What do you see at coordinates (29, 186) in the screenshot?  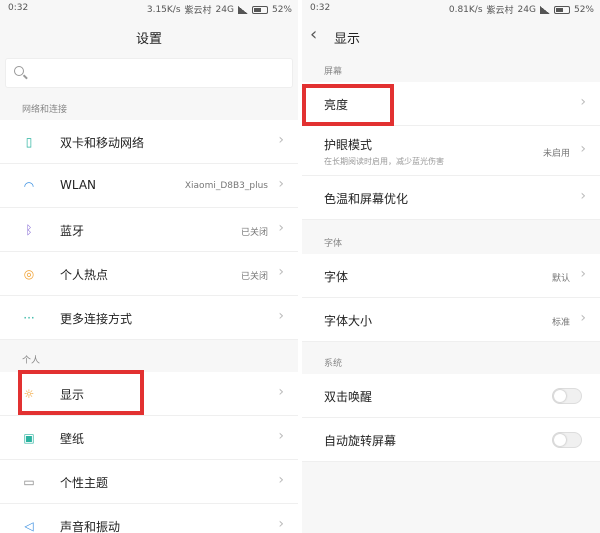 I see `wifi-icon: ◠` at bounding box center [29, 186].